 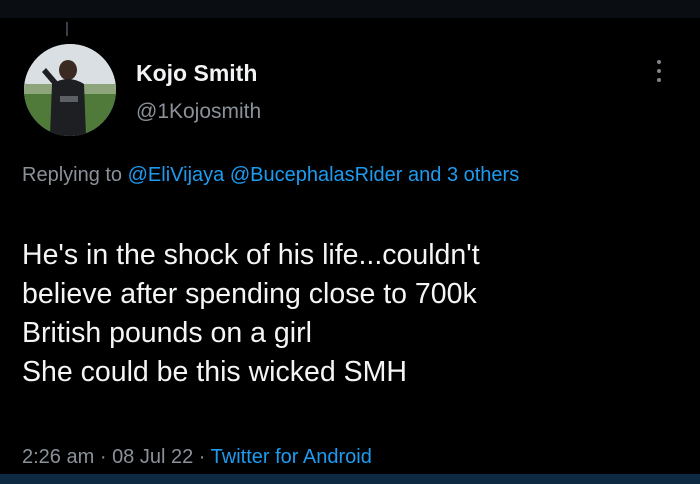 What do you see at coordinates (198, 112) in the screenshot?
I see `author-handle: @1Kojosmith` at bounding box center [198, 112].